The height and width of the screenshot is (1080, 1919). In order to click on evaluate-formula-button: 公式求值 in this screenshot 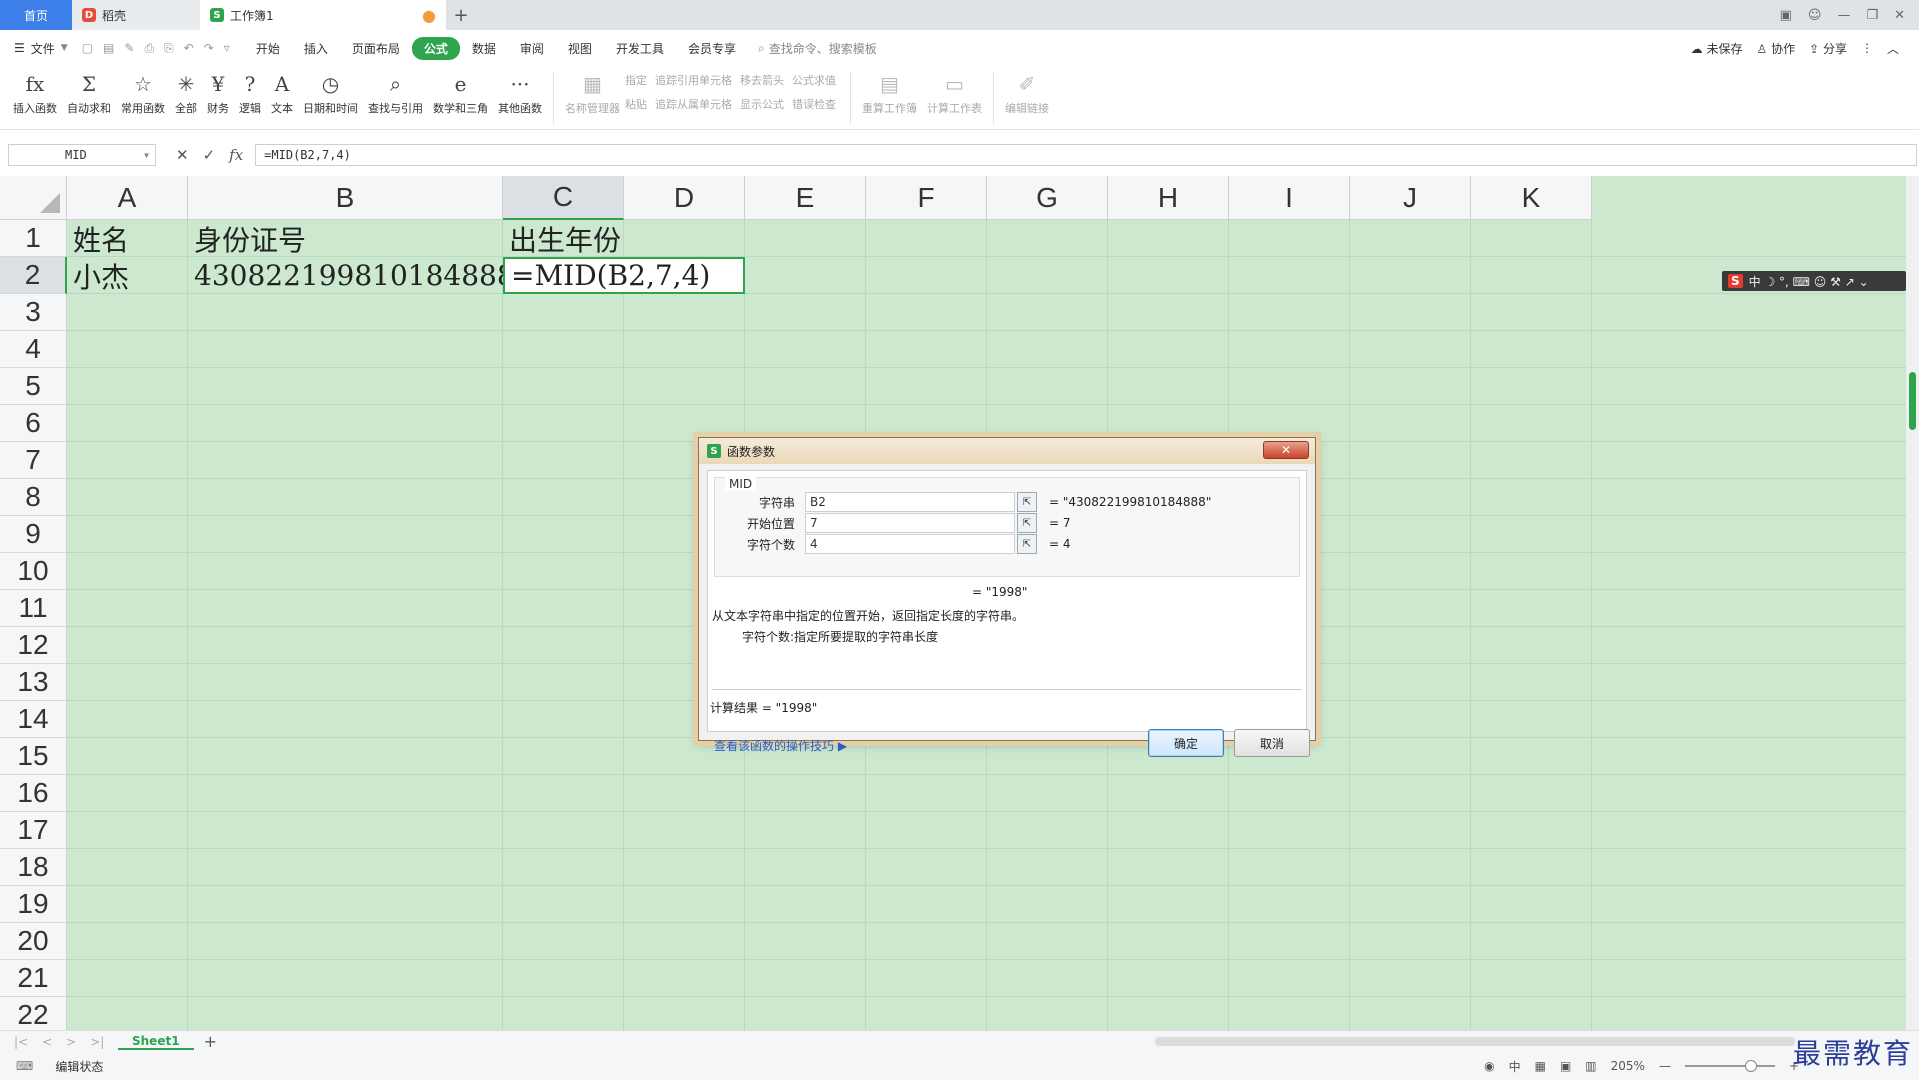, I will do `click(814, 80)`.